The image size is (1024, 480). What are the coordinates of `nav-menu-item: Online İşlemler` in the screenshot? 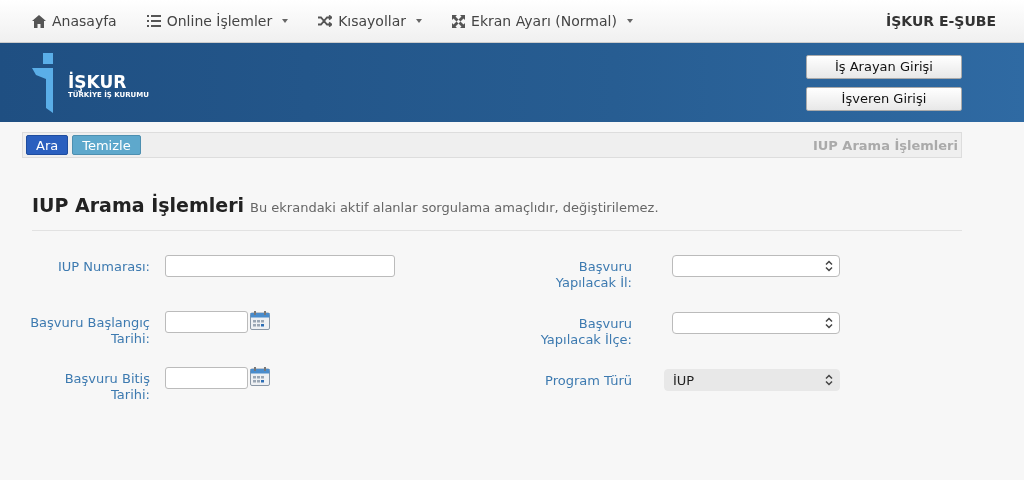 It's located at (217, 21).